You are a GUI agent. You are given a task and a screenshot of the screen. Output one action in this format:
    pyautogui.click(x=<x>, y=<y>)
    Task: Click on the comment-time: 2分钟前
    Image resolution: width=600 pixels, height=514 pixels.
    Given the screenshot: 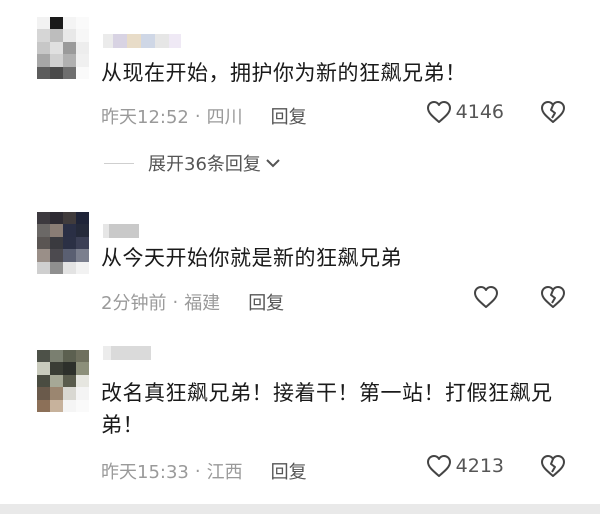 What is the action you would take?
    pyautogui.click(x=134, y=303)
    